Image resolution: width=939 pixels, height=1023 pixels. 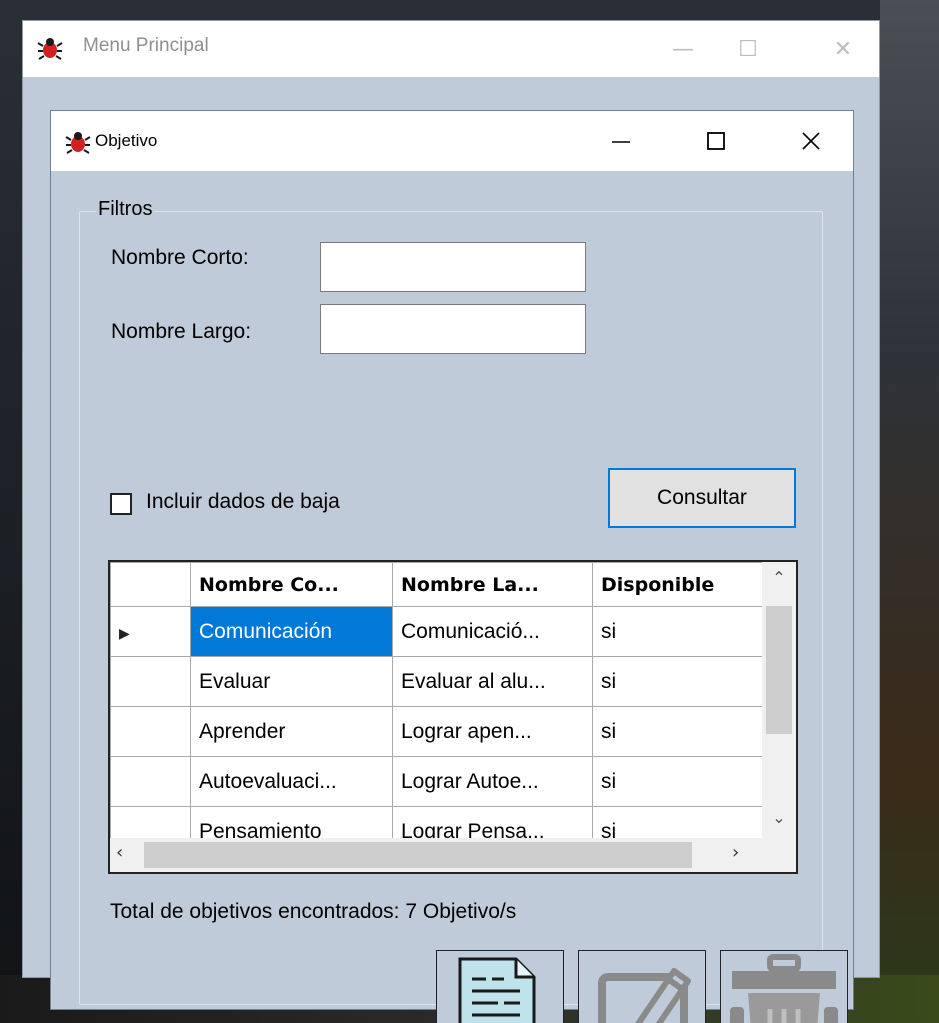 What do you see at coordinates (779, 670) in the screenshot?
I see `vertical-scroll-thumb` at bounding box center [779, 670].